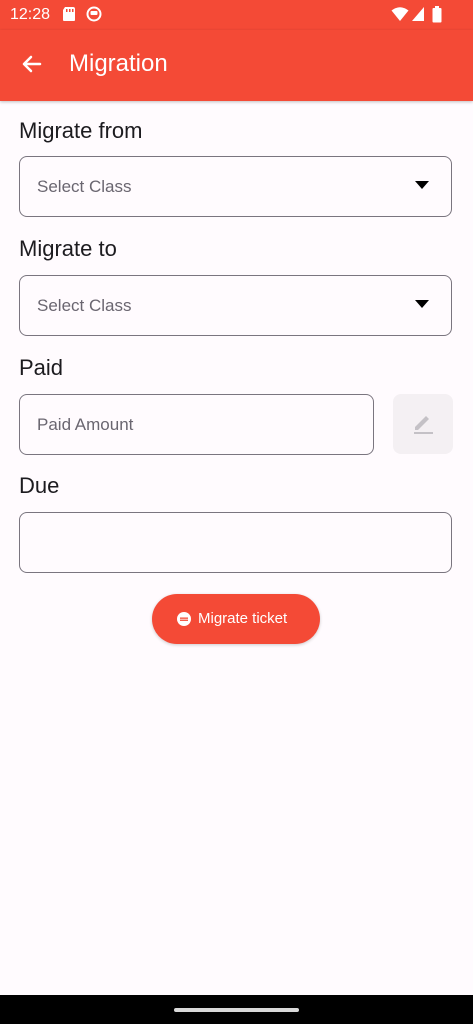 This screenshot has height=1024, width=473. I want to click on back-button, so click(32, 64).